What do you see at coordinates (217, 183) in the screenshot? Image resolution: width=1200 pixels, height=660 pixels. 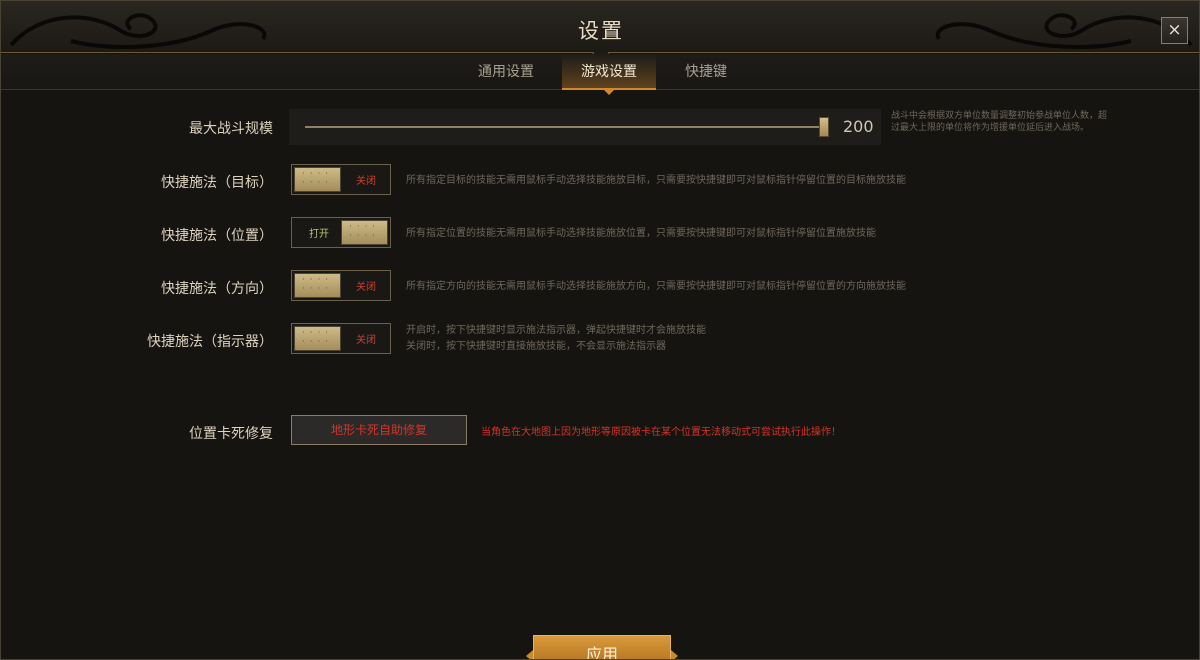 I see `quick-cast-target-label: 快捷施法（目标）` at bounding box center [217, 183].